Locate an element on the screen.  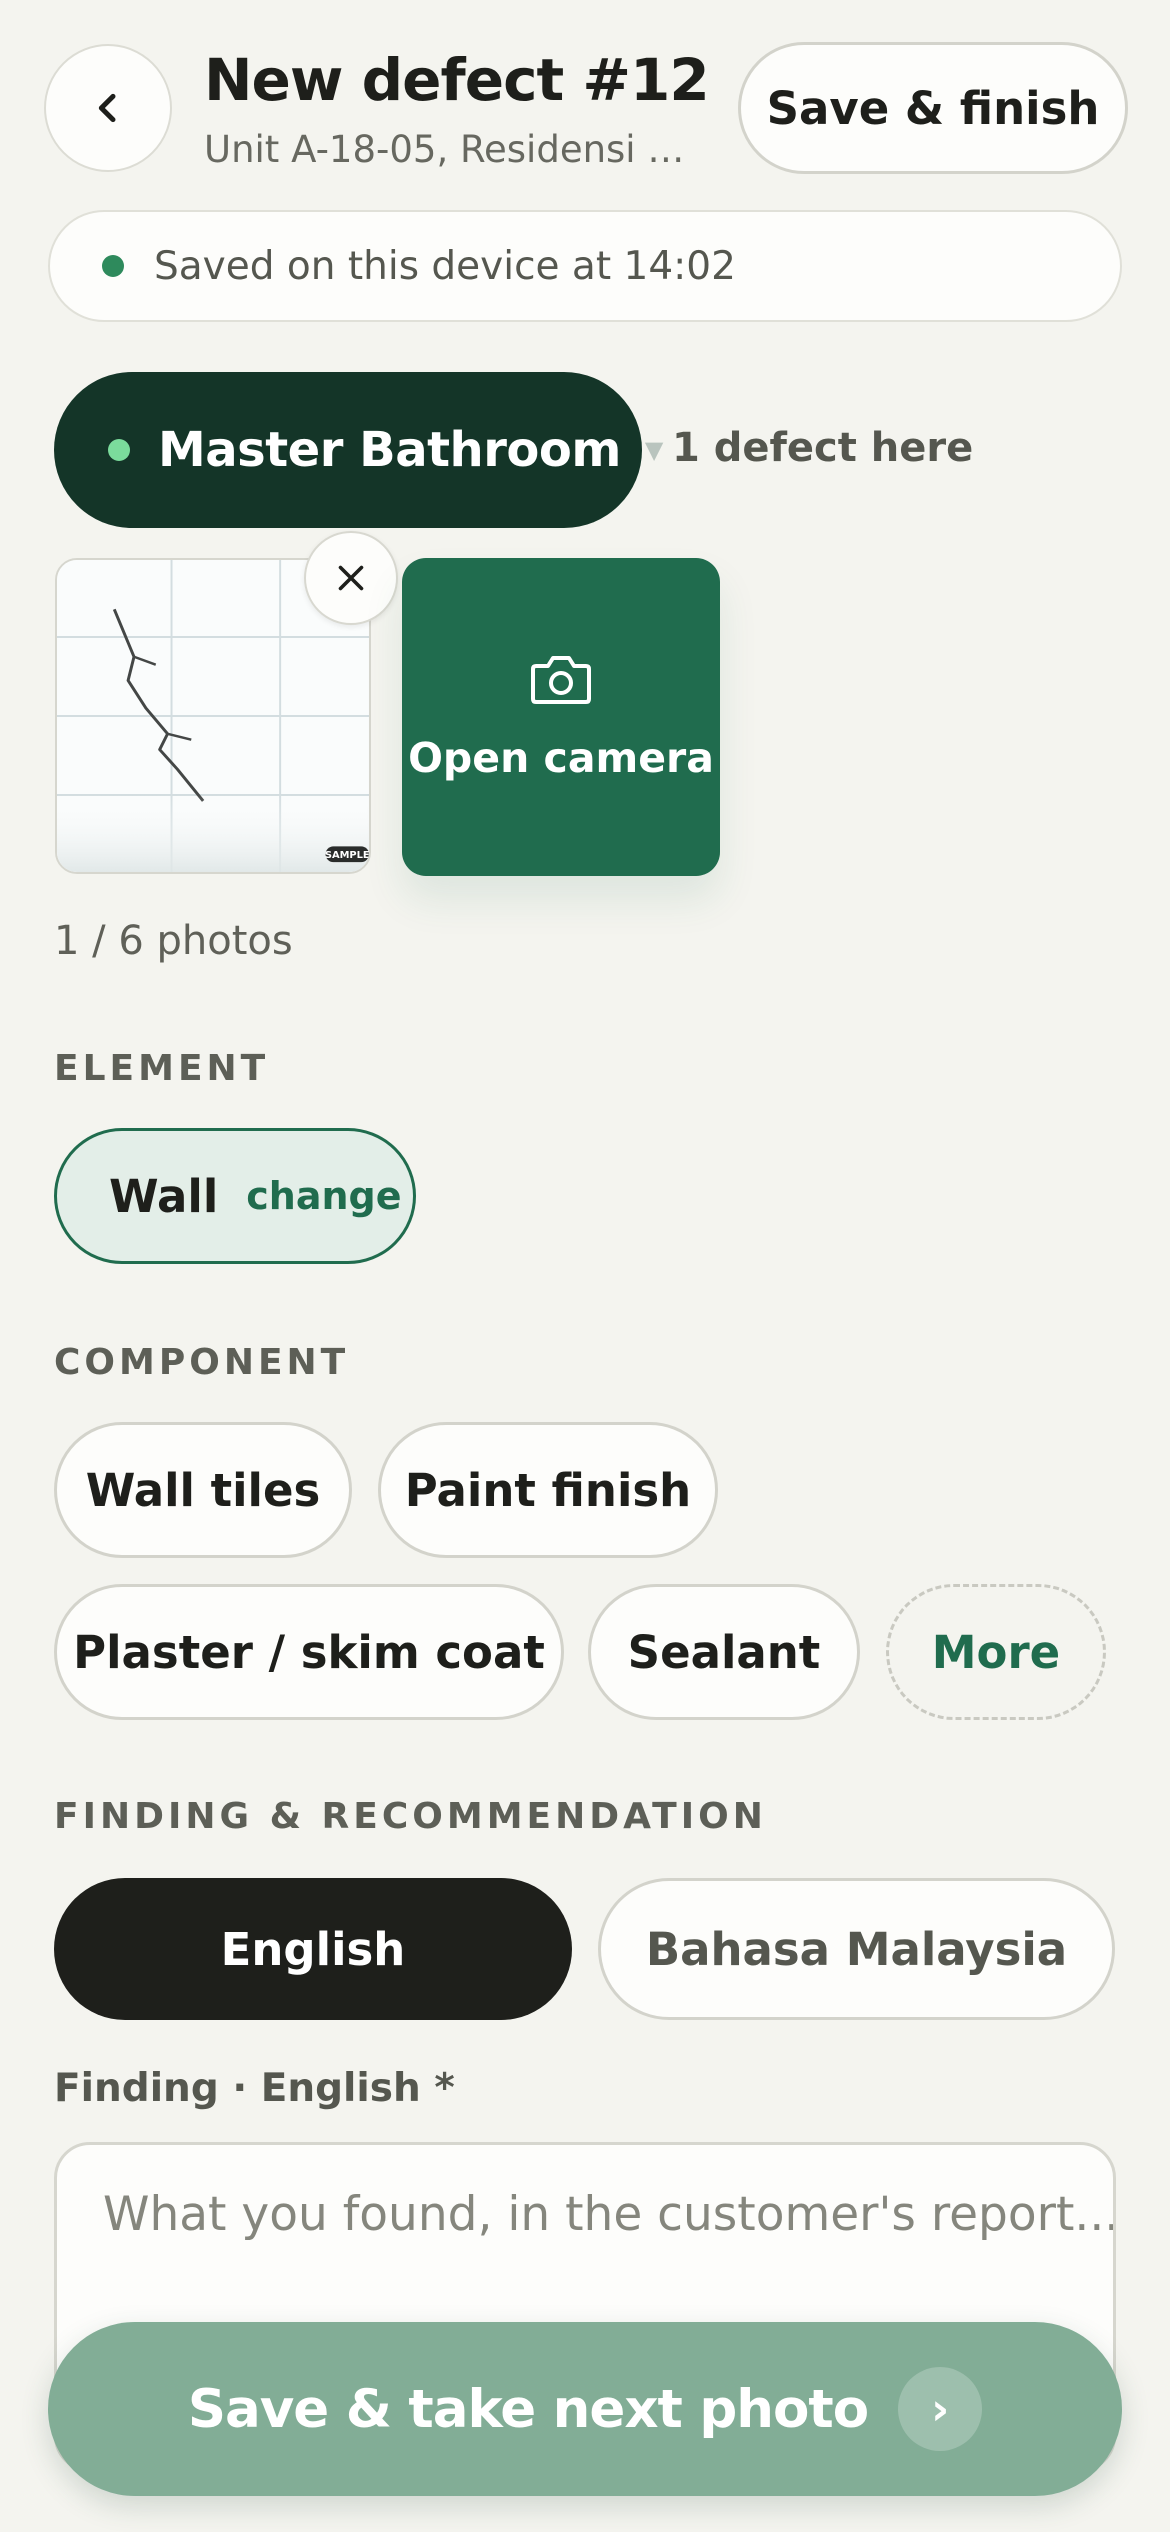
finding-field-label: Finding · English * is located at coordinates (254, 2088).